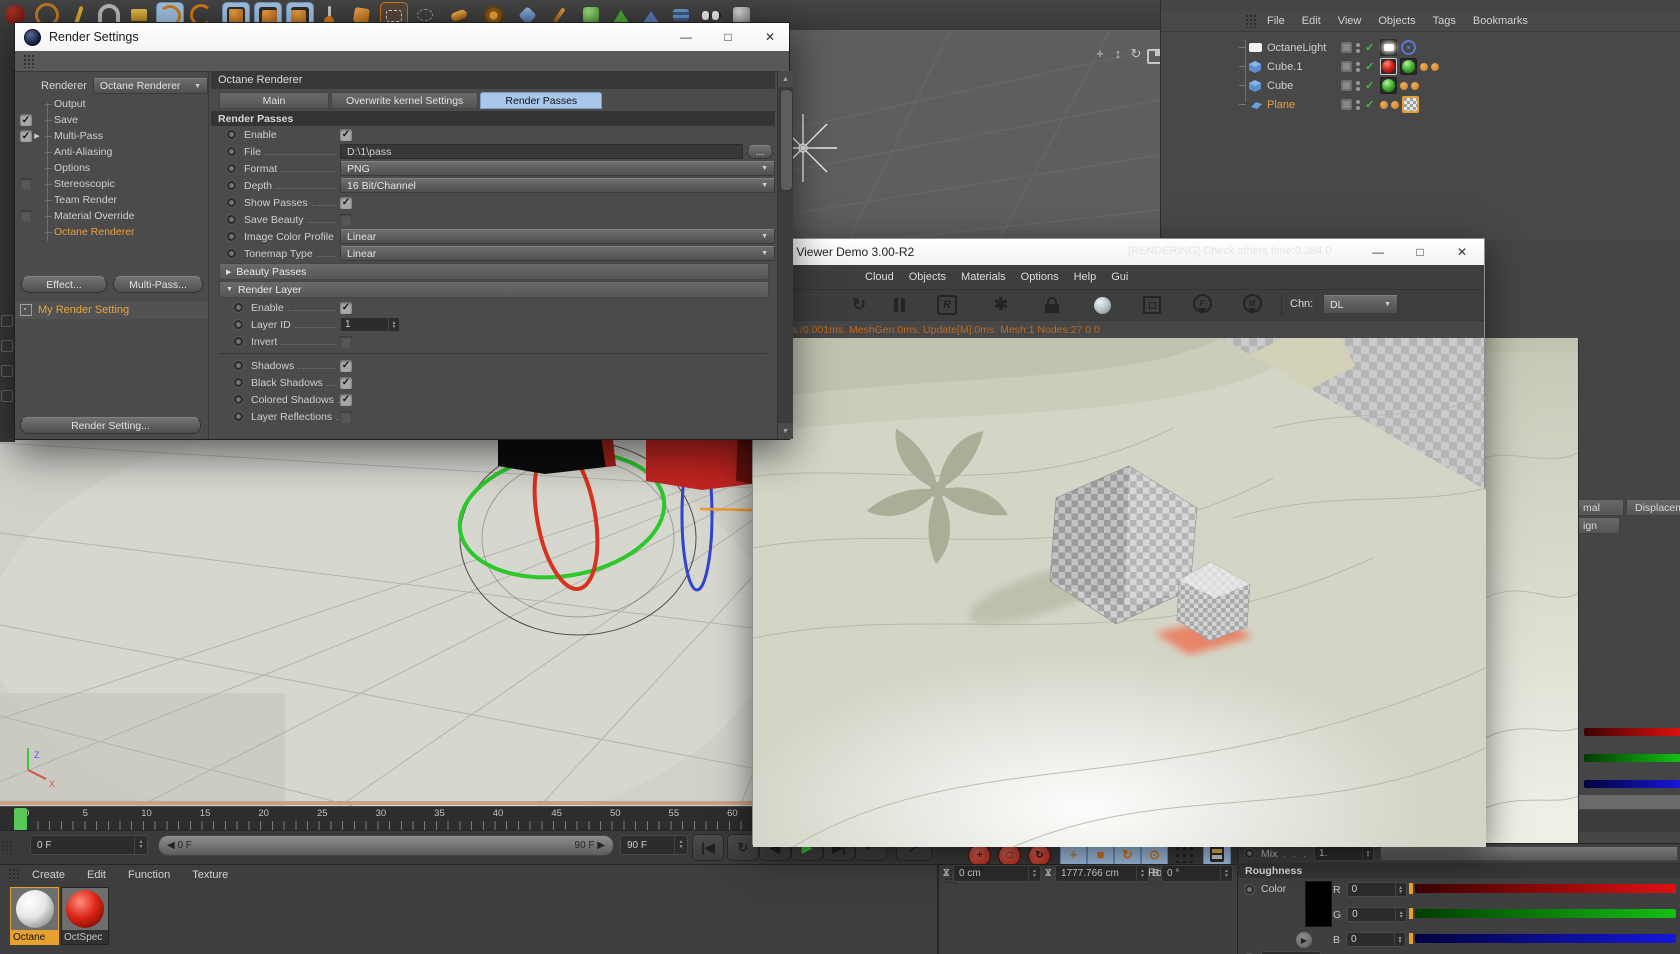  Describe the element at coordinates (405, 100) in the screenshot. I see `tab-overwrite-kernel: Overwrite kernel Settings` at that location.